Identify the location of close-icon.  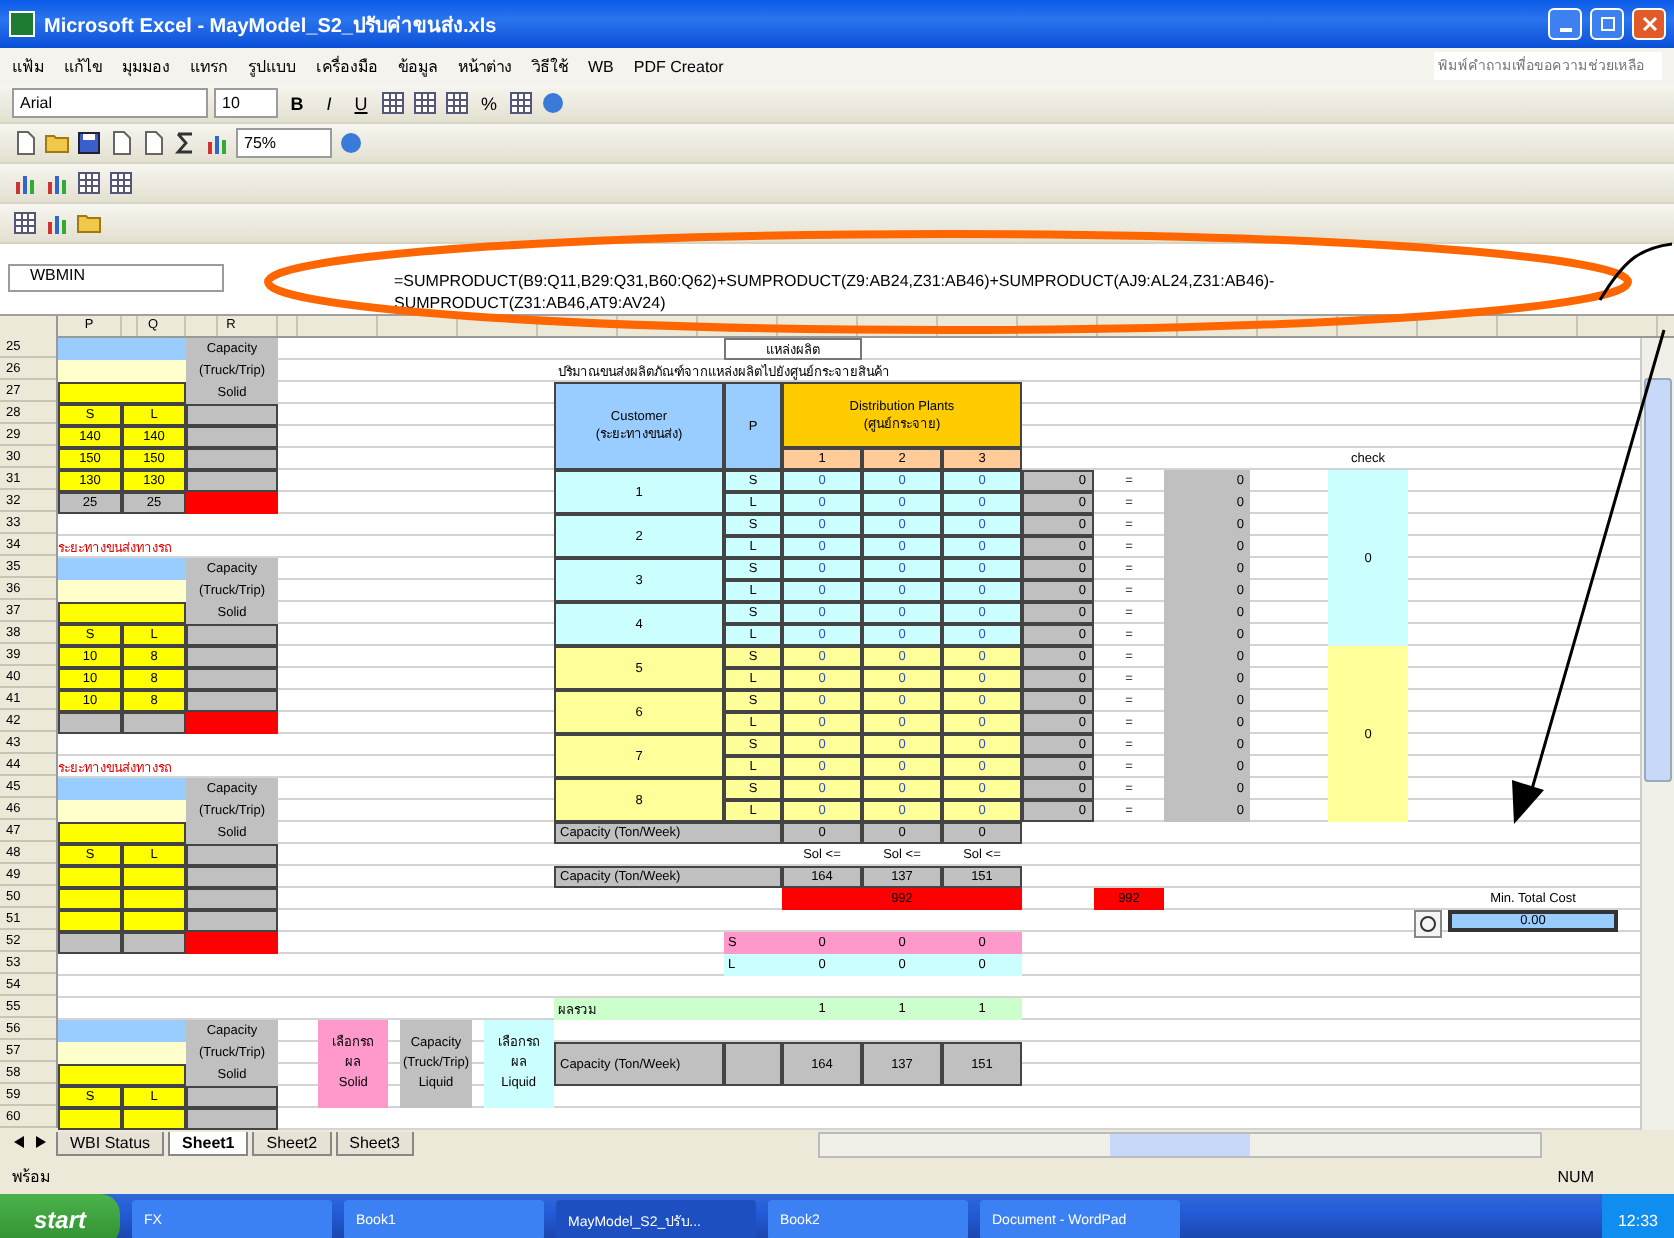
(1649, 24).